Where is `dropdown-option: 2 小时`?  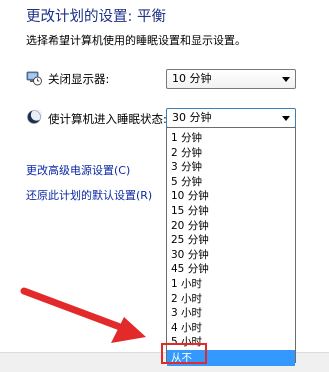 dropdown-option: 2 小时 is located at coordinates (231, 299).